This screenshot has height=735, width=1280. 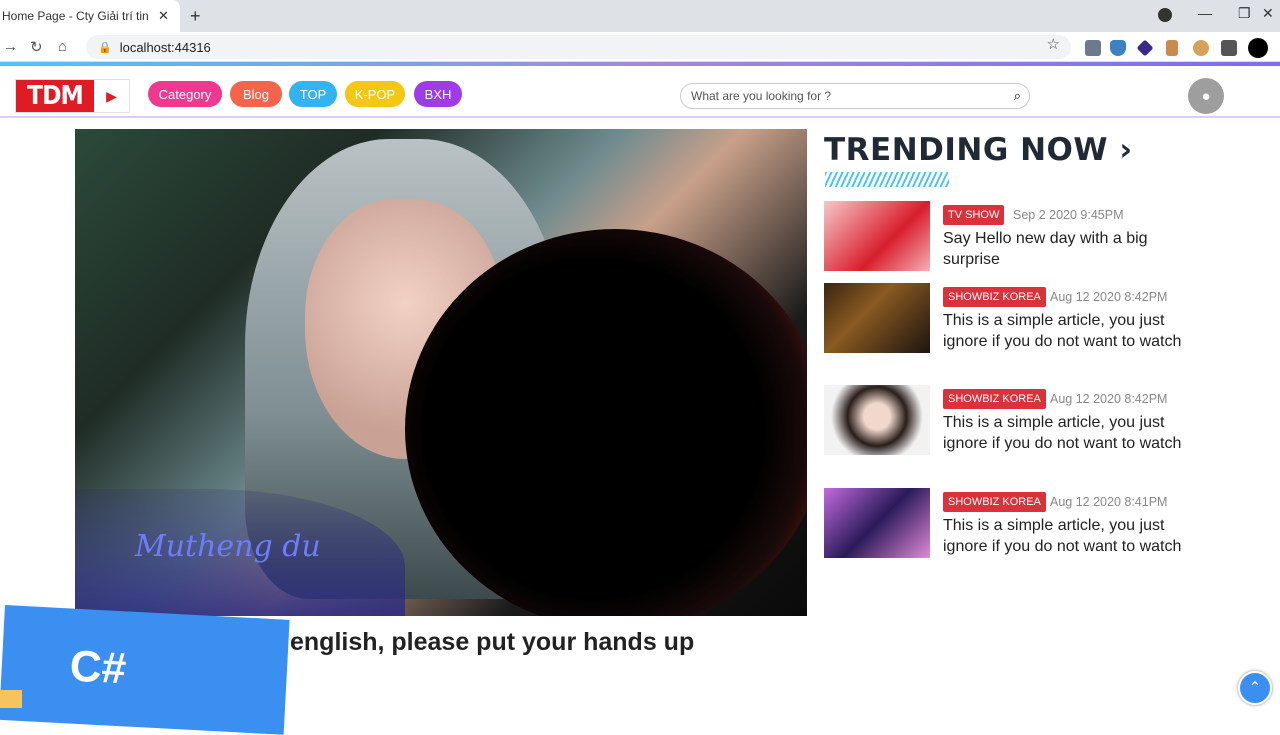 I want to click on play-icon: ▶, so click(x=111, y=95).